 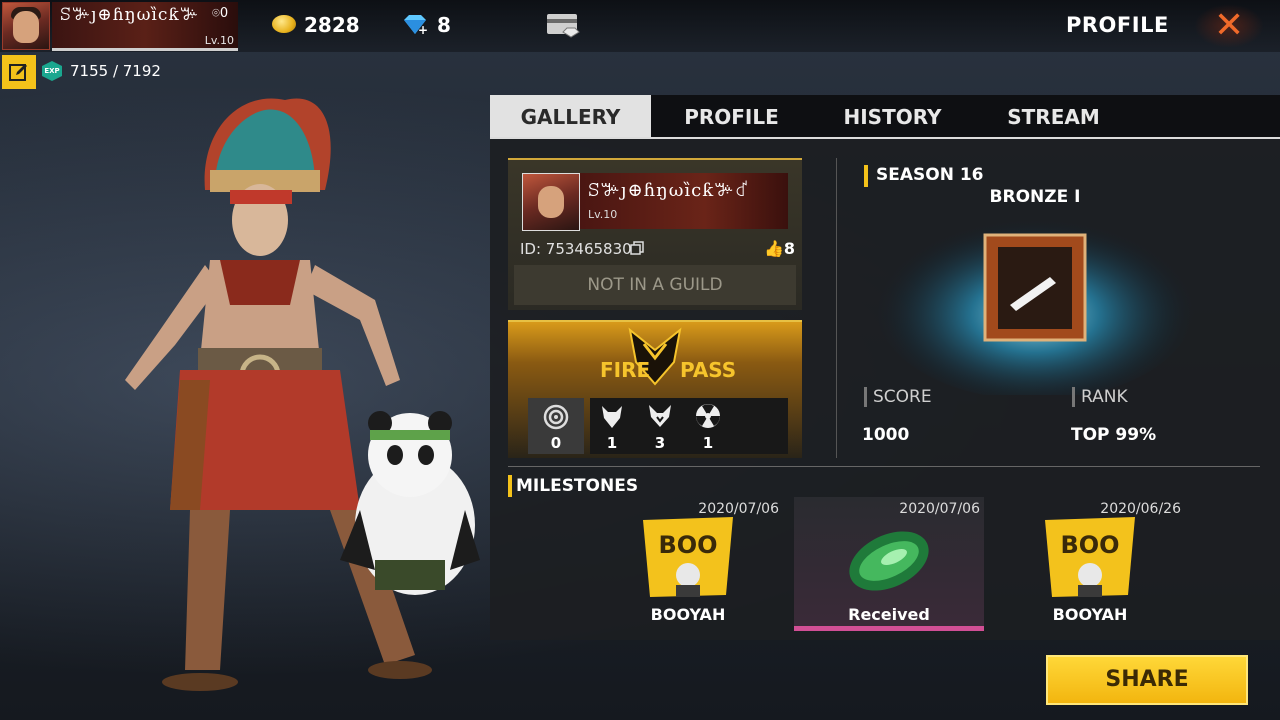 I want to click on diamond-icon: +, so click(x=415, y=25).